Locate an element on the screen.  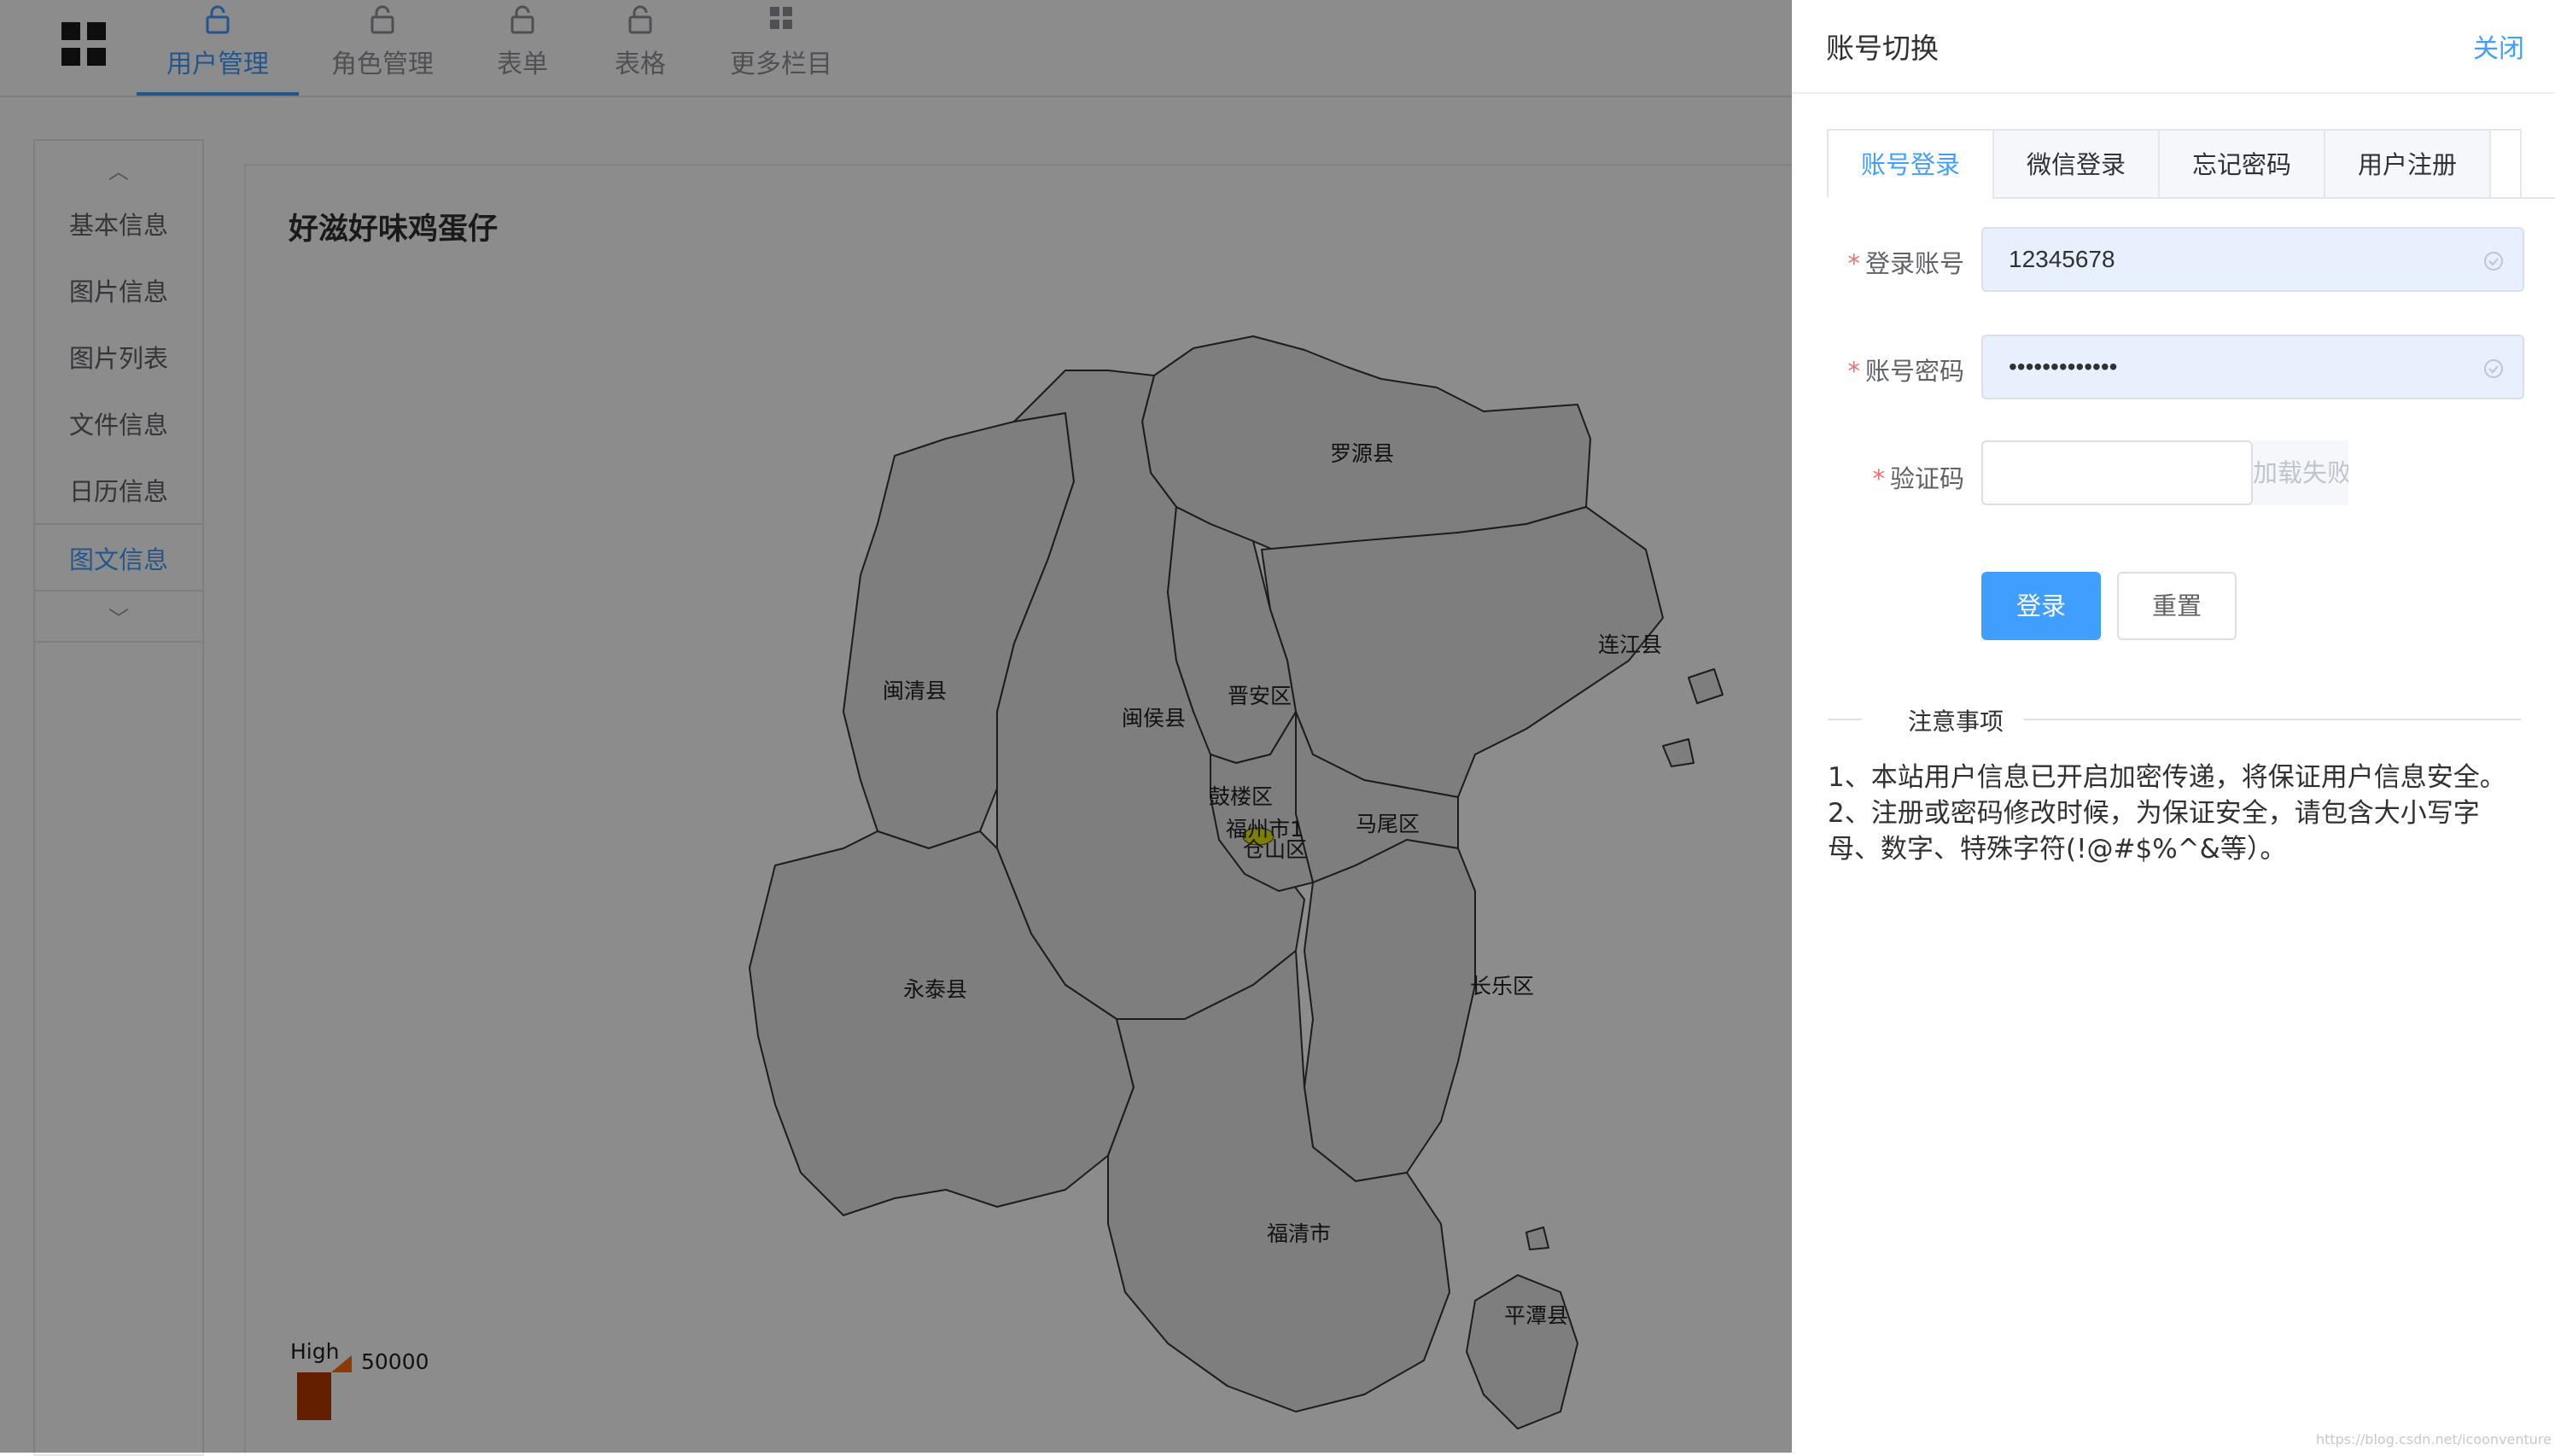
watermark: https://blog.csdn.net/icoonventure is located at coordinates (2433, 1439).